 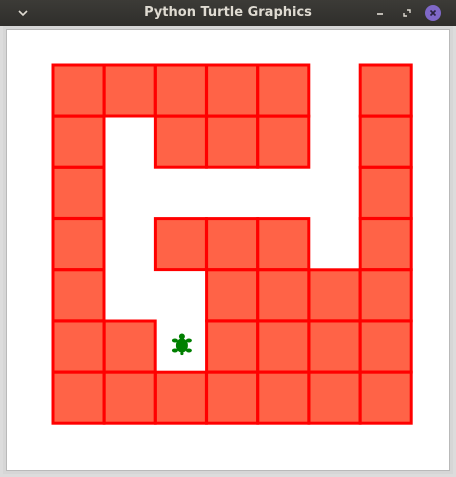 I want to click on close-button, so click(x=433, y=13).